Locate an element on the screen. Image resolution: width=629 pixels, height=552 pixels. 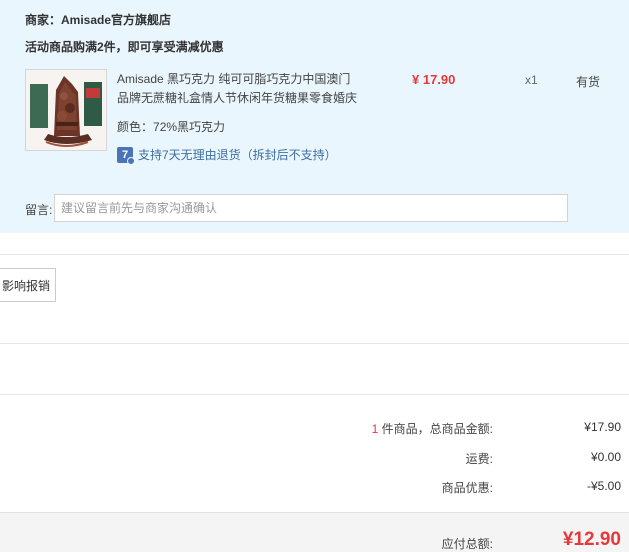
goods-amount-label: 1 件商品，总商品金额: is located at coordinates (432, 428).